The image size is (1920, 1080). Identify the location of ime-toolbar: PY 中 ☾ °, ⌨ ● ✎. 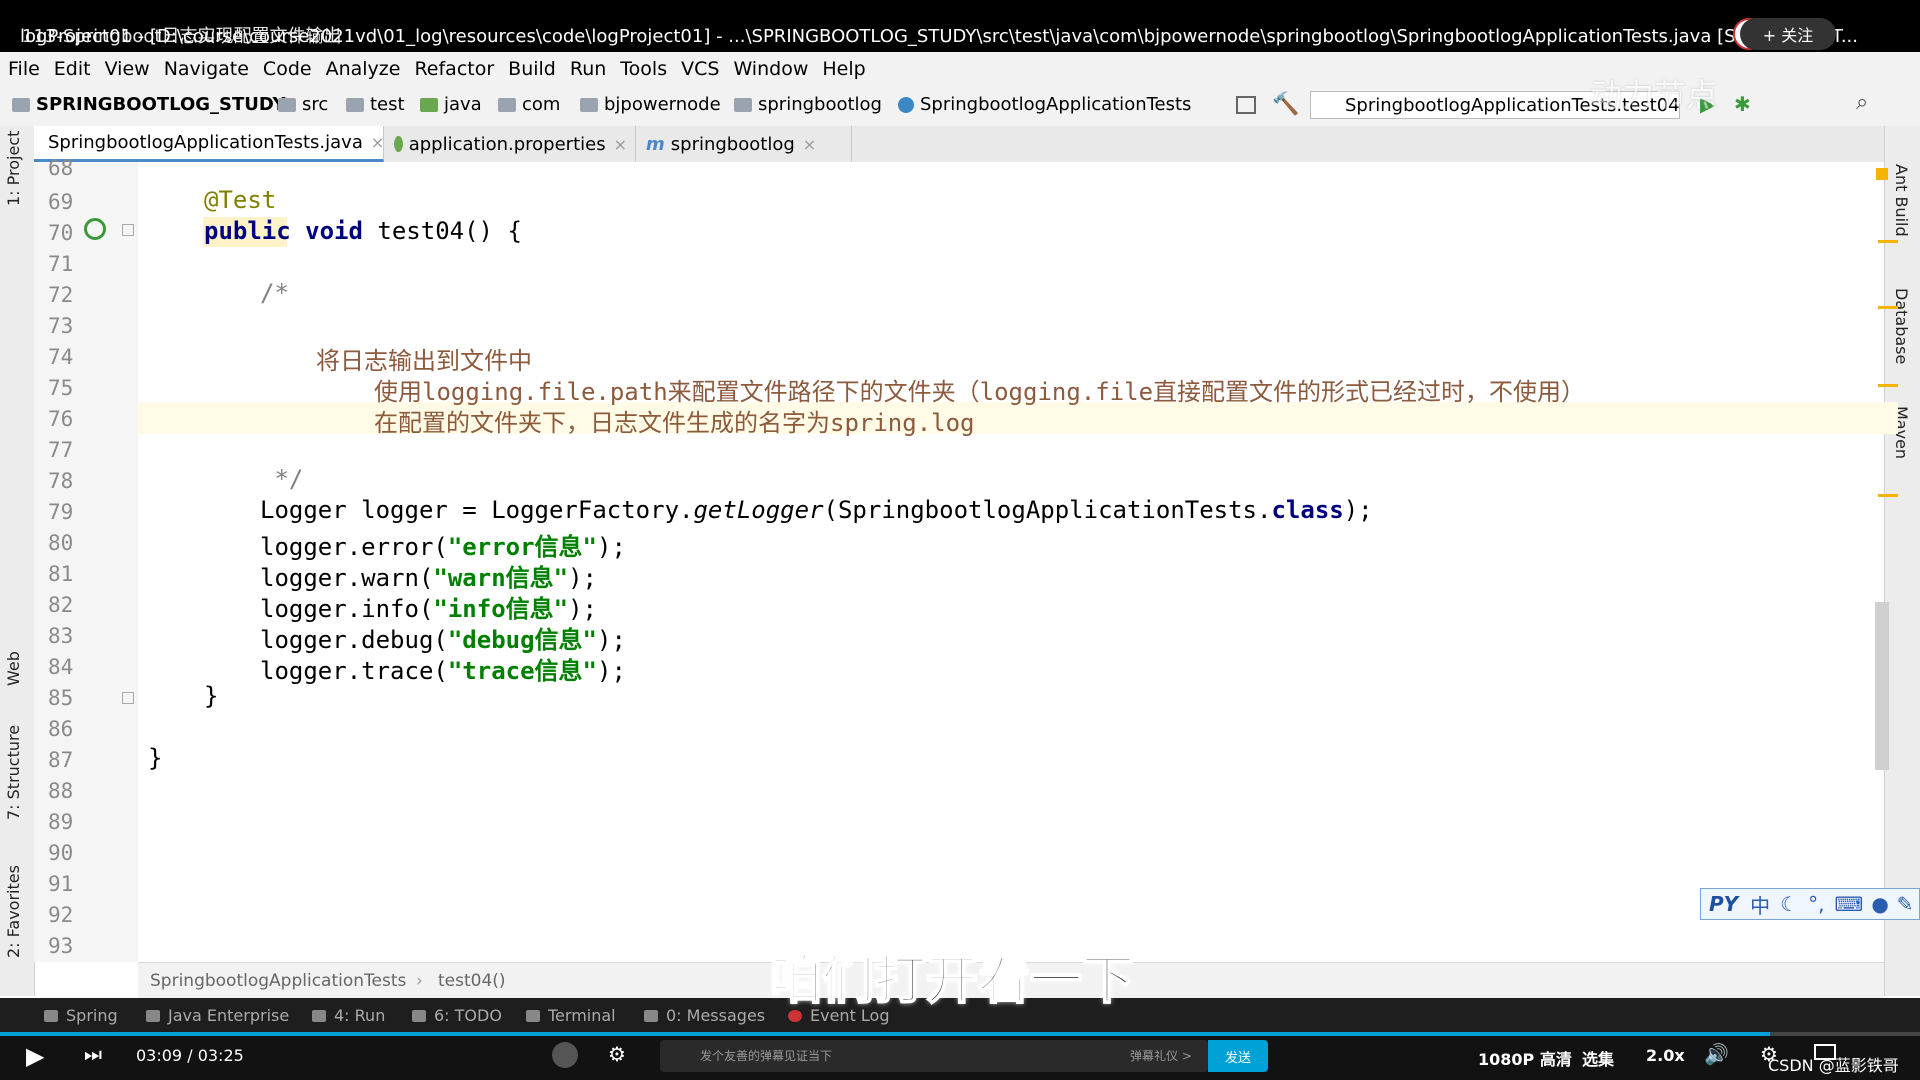
(1810, 904).